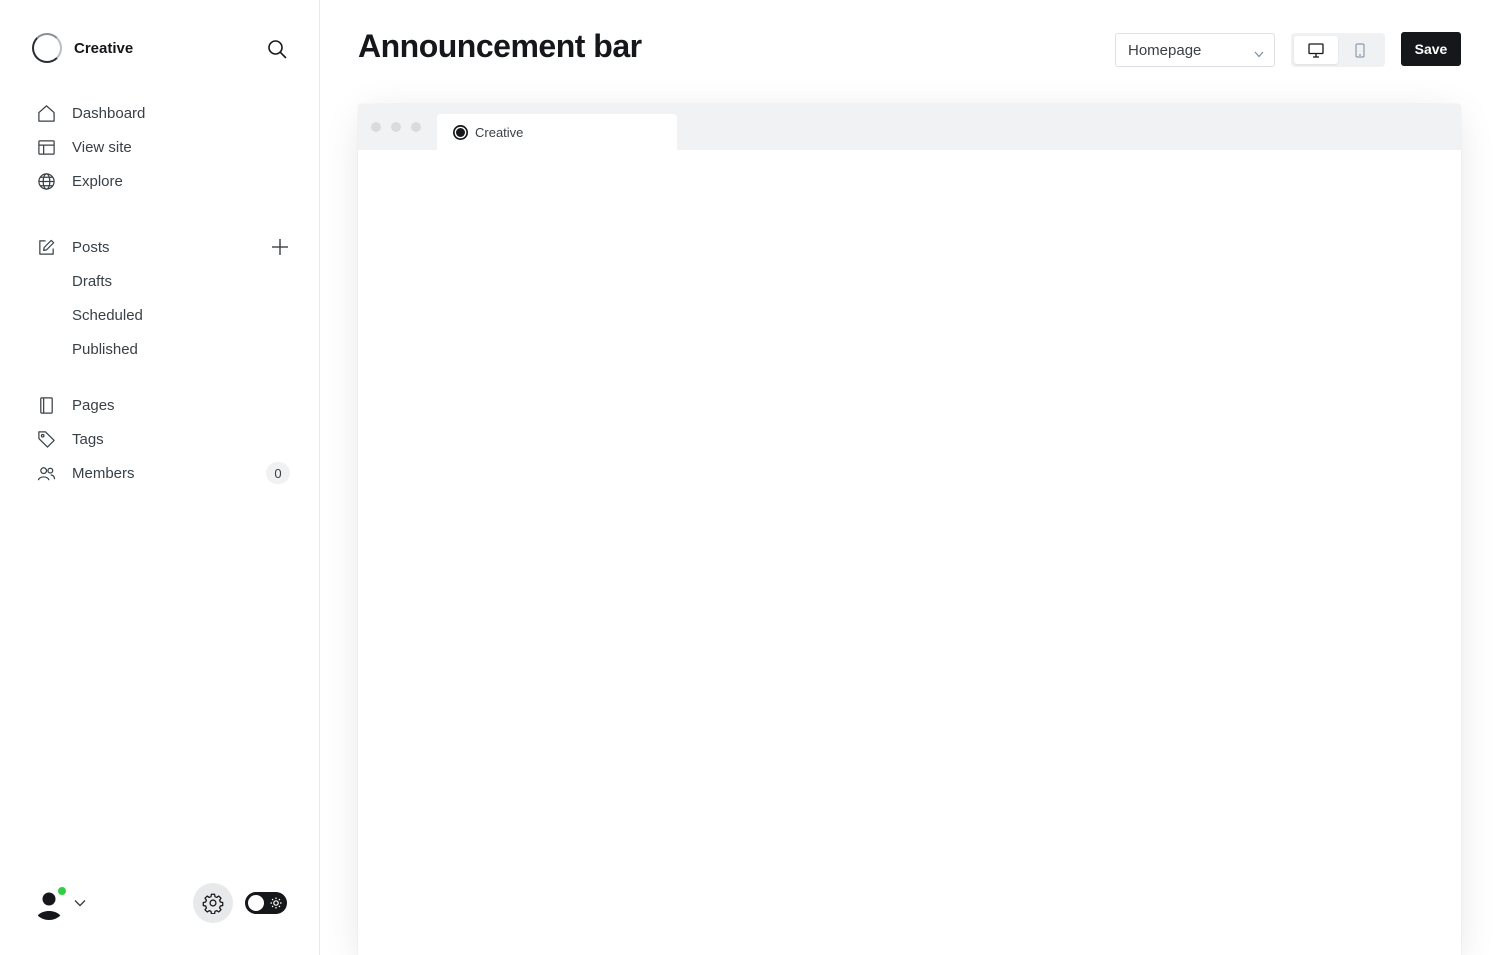 The width and height of the screenshot is (1499, 955). What do you see at coordinates (256, 903) in the screenshot?
I see `toggle-knob` at bounding box center [256, 903].